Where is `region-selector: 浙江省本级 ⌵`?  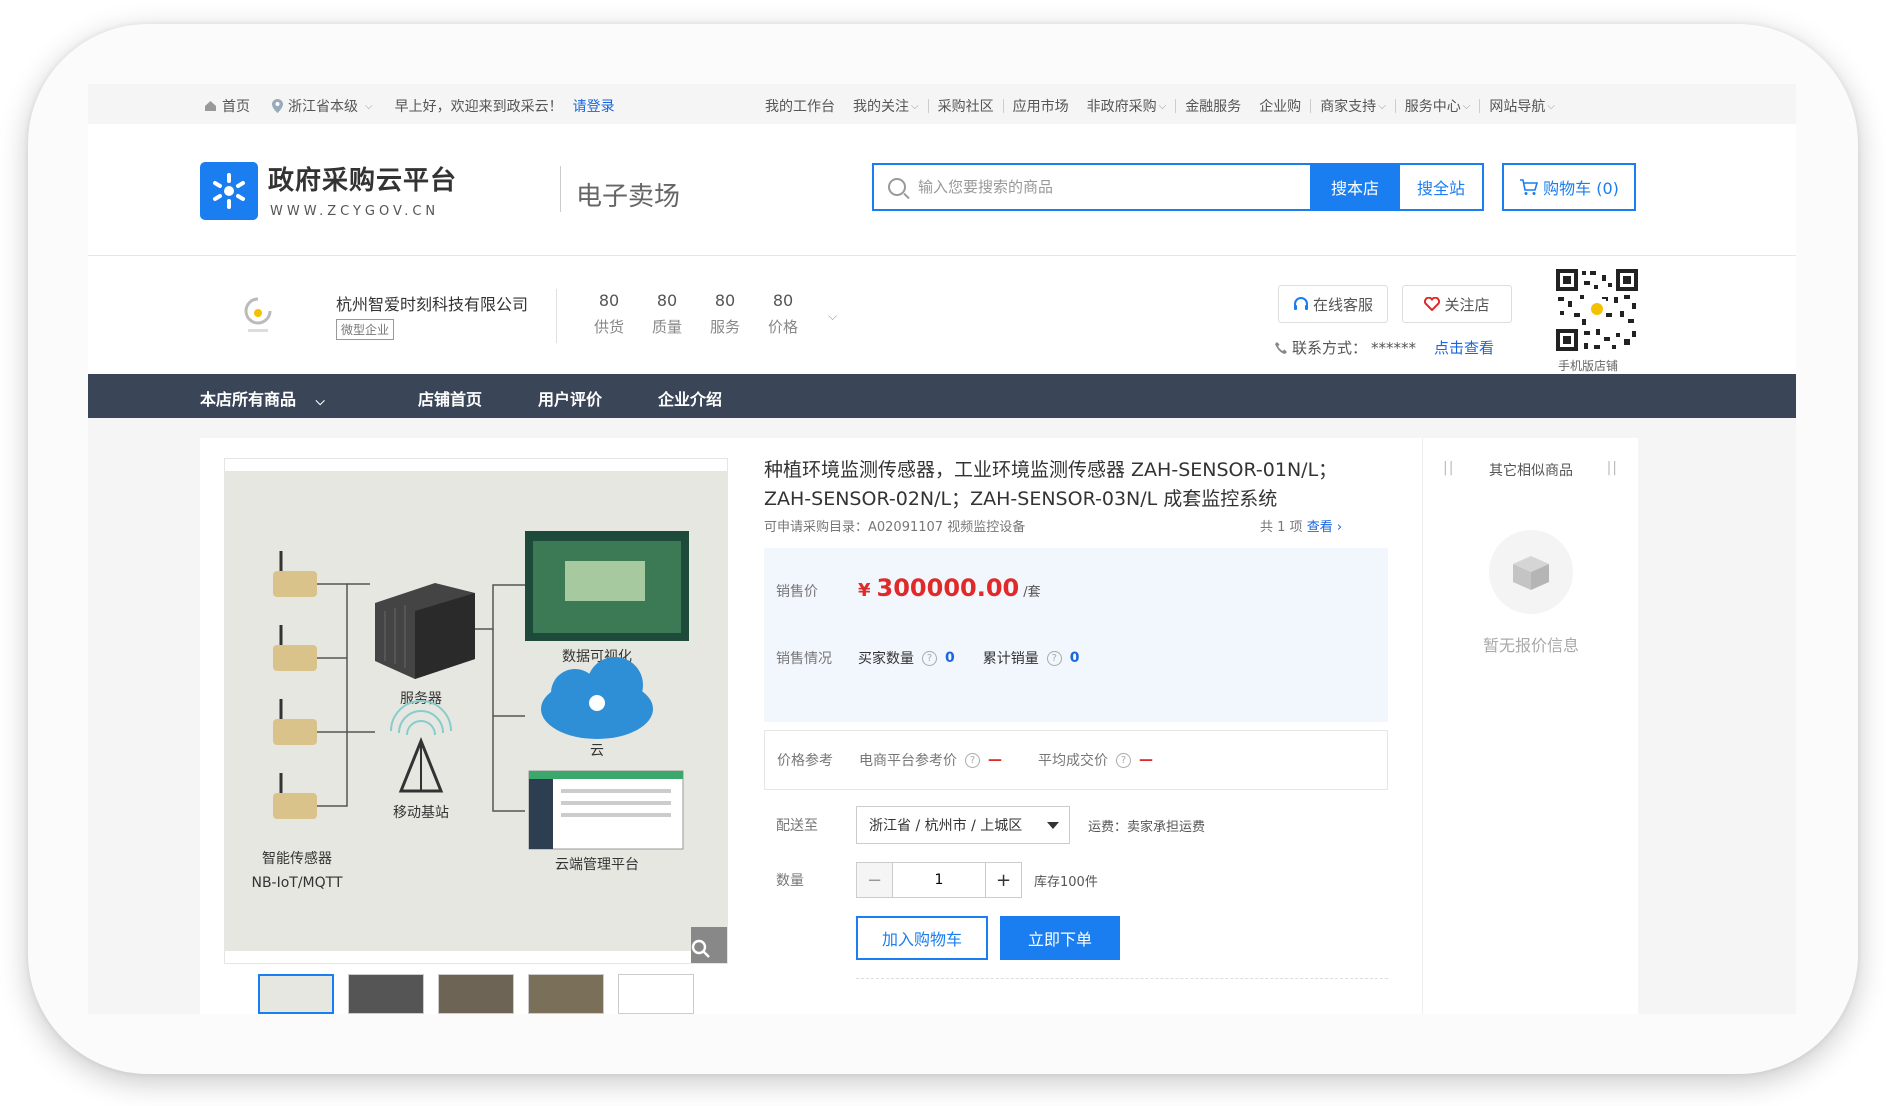
region-selector: 浙江省本级 ⌵ is located at coordinates (322, 106).